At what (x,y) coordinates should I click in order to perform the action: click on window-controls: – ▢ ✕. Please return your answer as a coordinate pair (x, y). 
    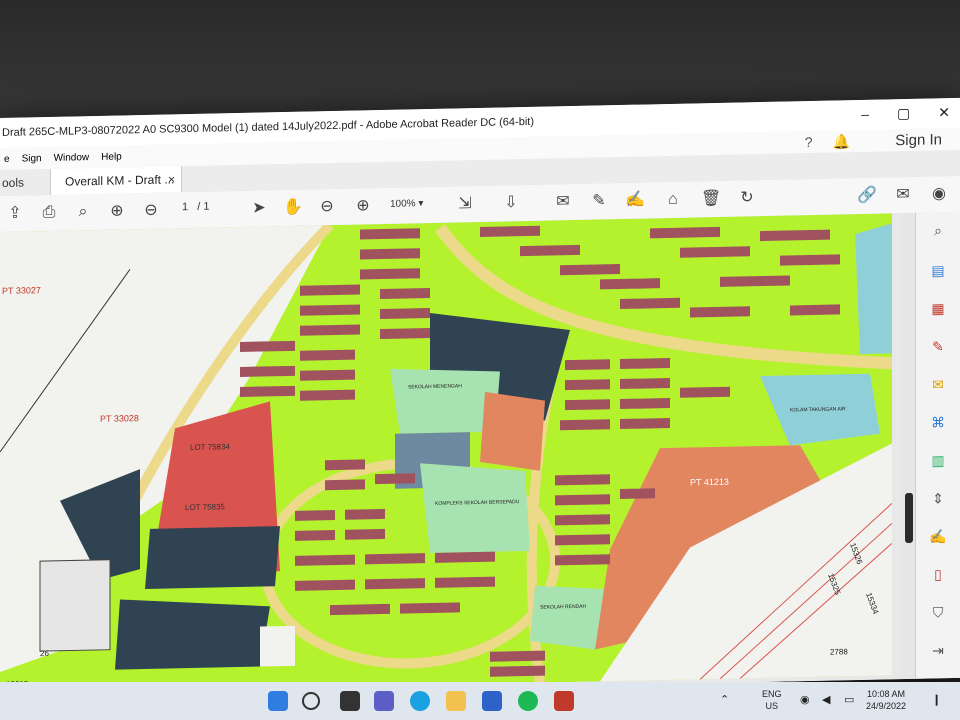
    Looking at the image, I should click on (905, 113).